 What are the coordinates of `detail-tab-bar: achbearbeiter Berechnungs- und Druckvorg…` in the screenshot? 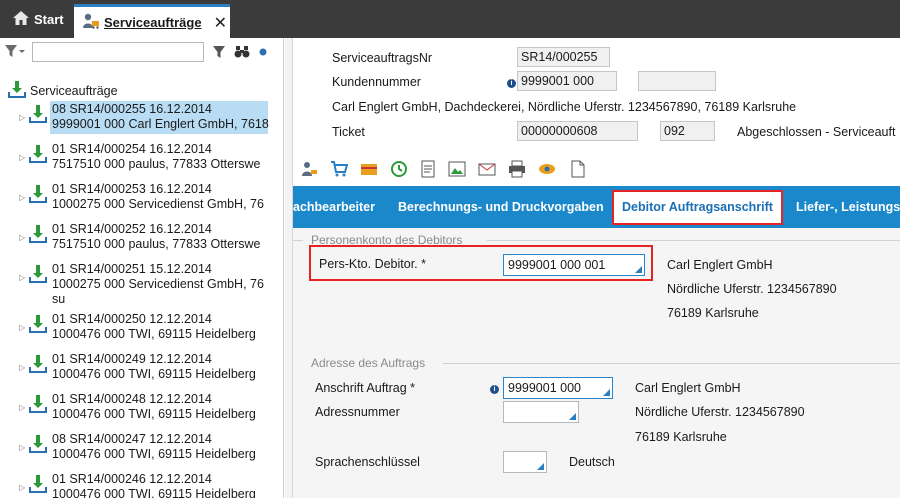 It's located at (596, 207).